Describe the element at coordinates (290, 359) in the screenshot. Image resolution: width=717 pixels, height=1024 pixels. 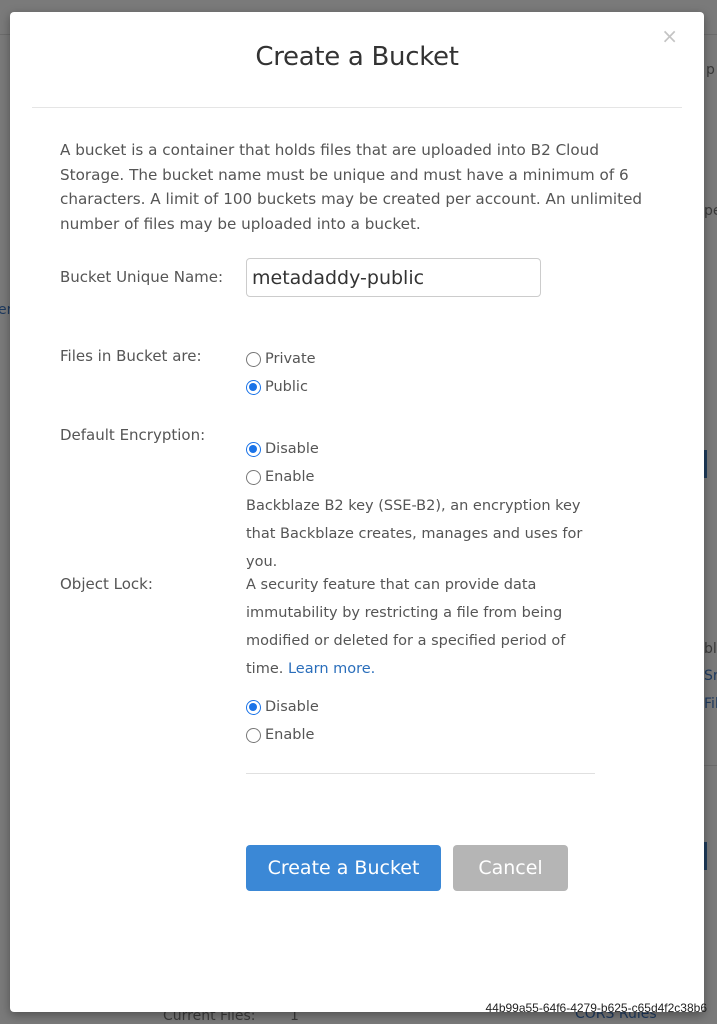
I see `radio-label: Private` at that location.